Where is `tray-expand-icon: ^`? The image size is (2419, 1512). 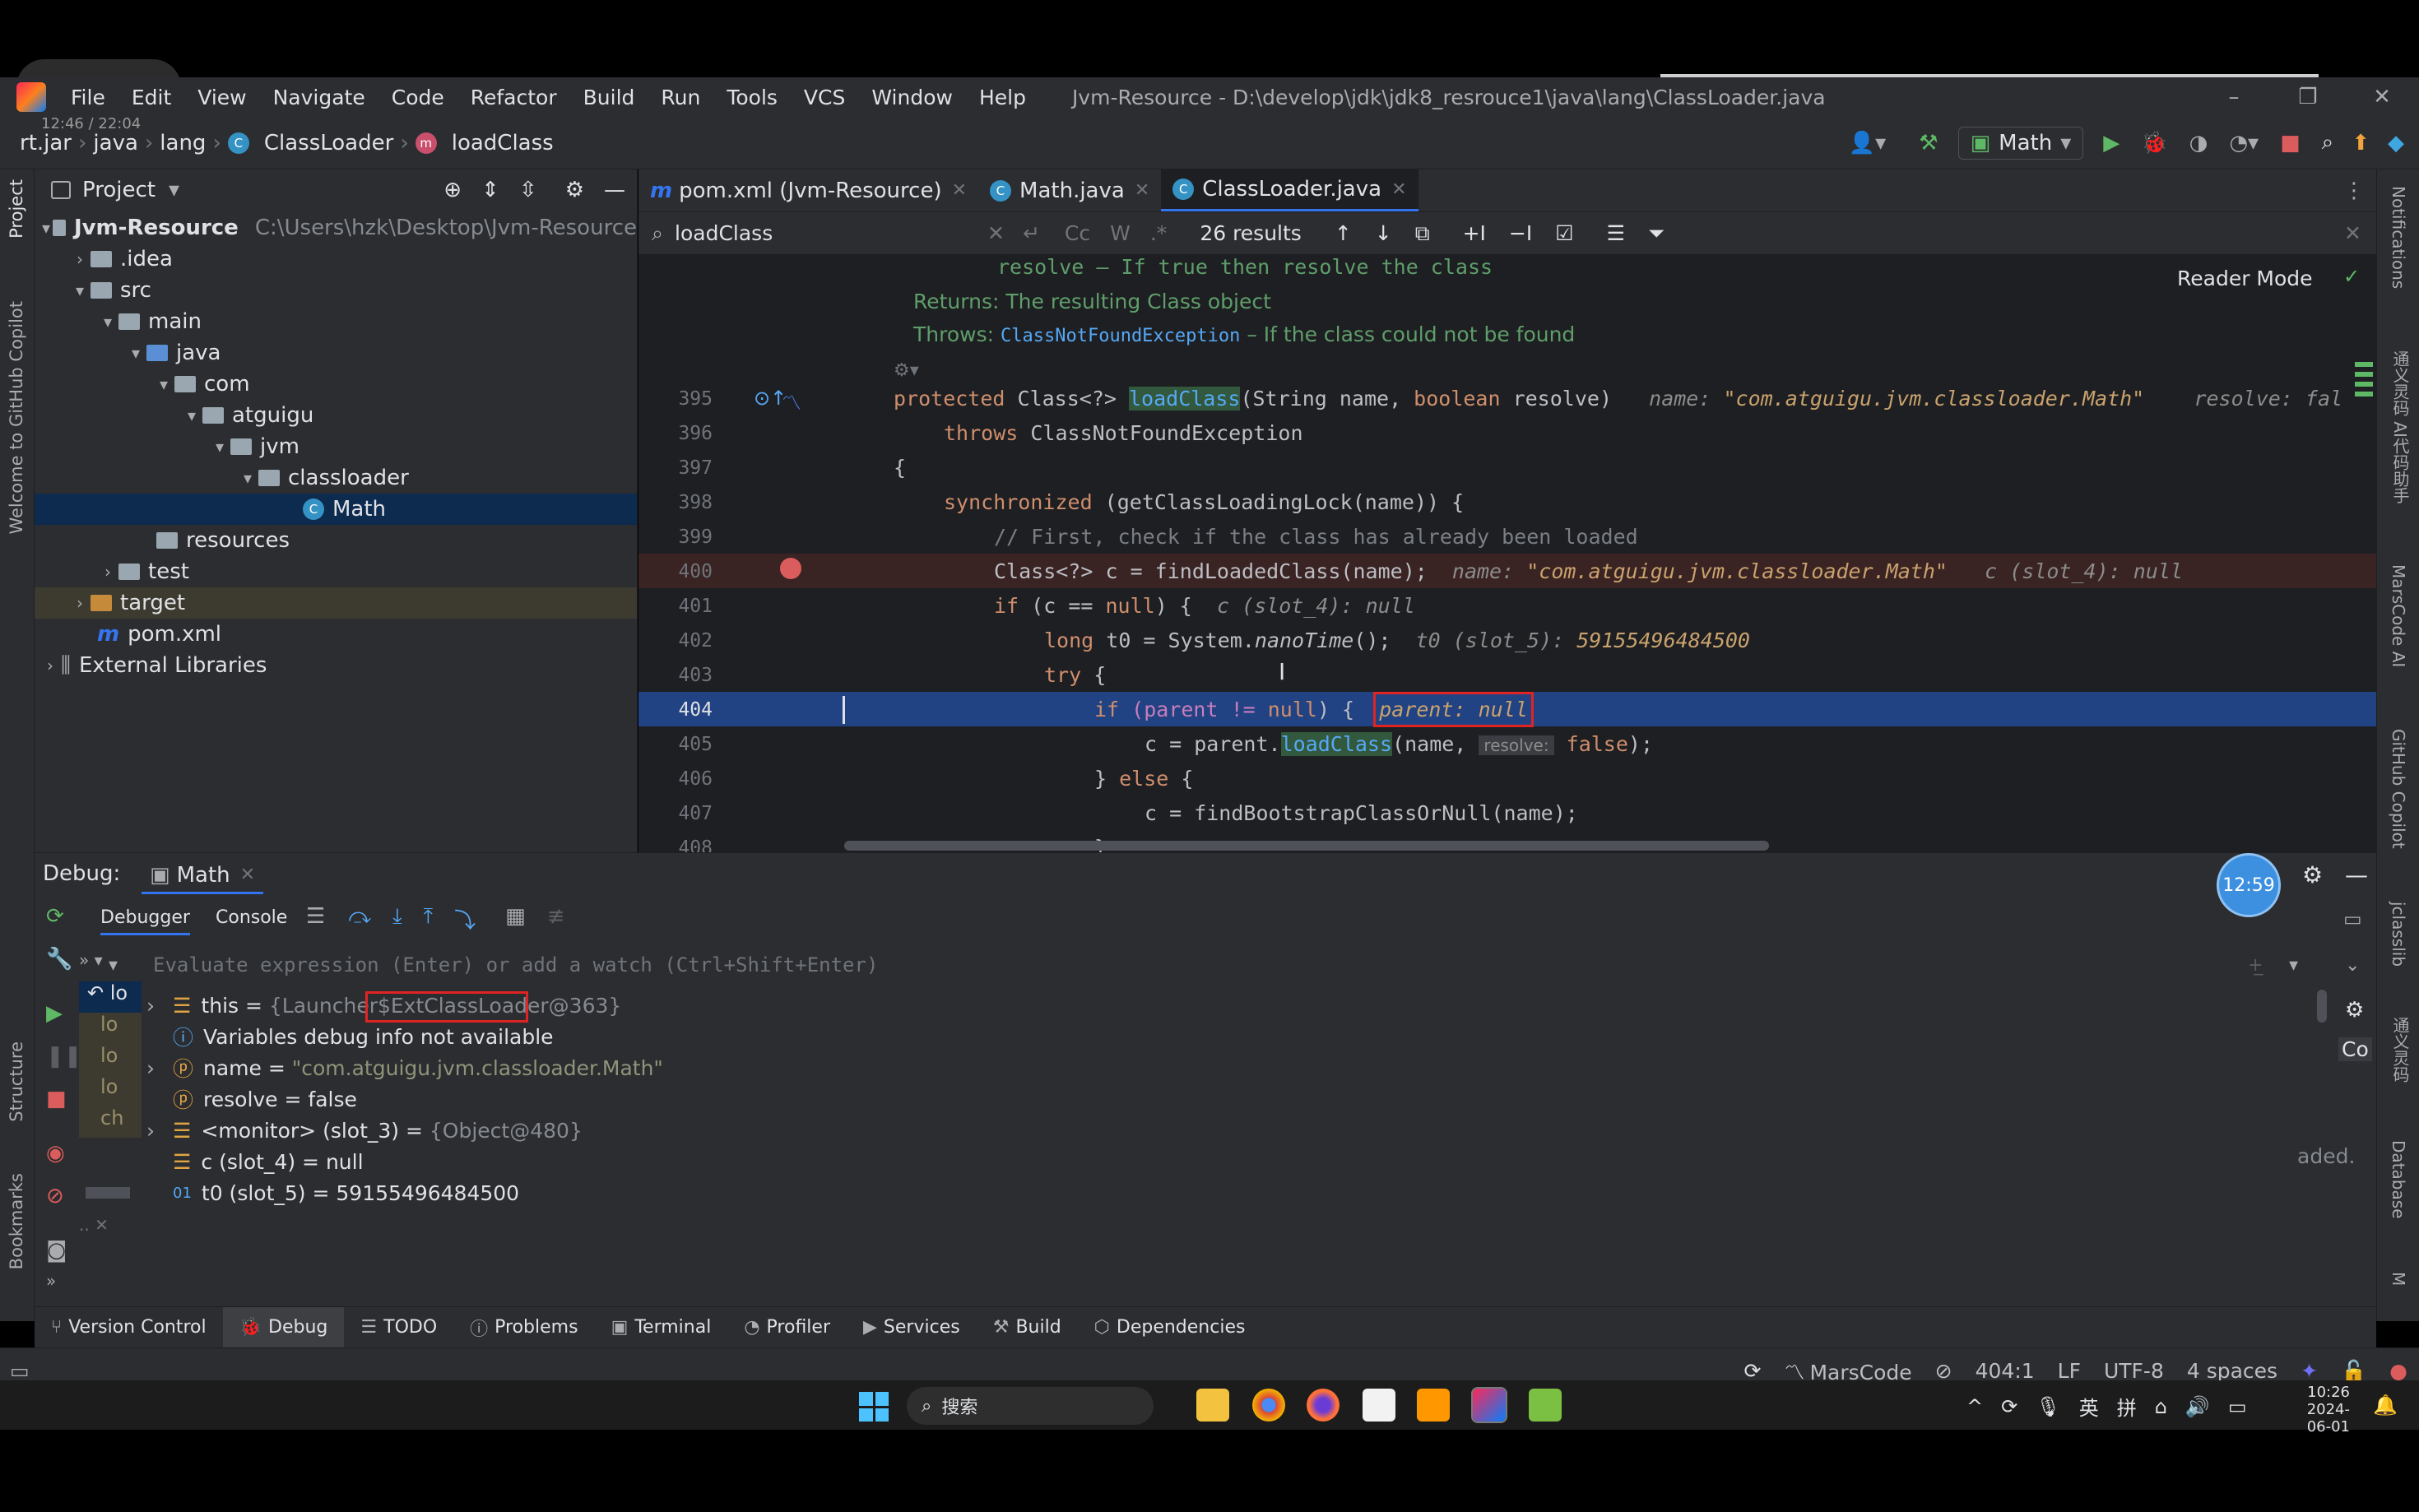
tray-expand-icon: ^ is located at coordinates (1975, 1406).